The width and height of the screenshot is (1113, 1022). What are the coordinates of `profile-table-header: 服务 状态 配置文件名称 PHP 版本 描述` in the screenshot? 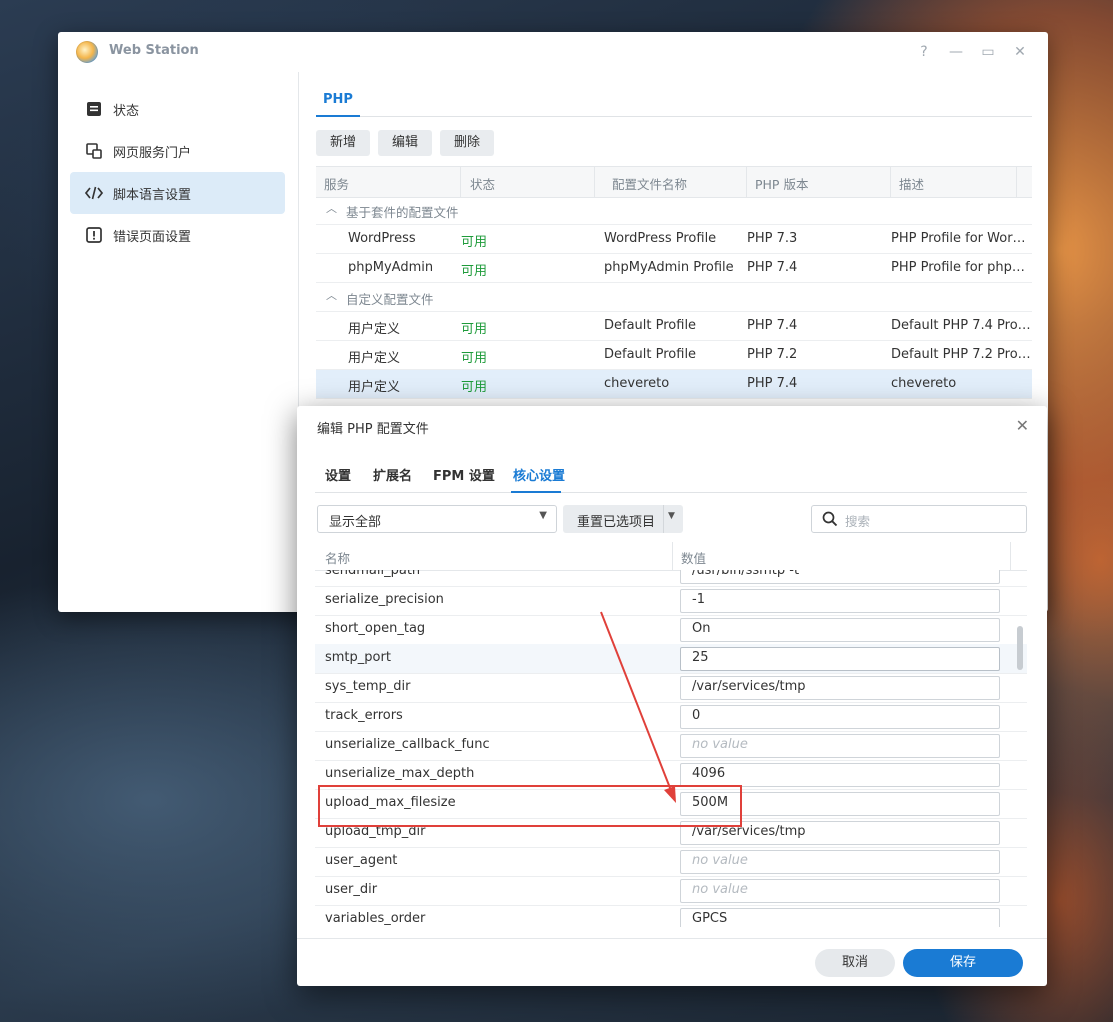 It's located at (674, 182).